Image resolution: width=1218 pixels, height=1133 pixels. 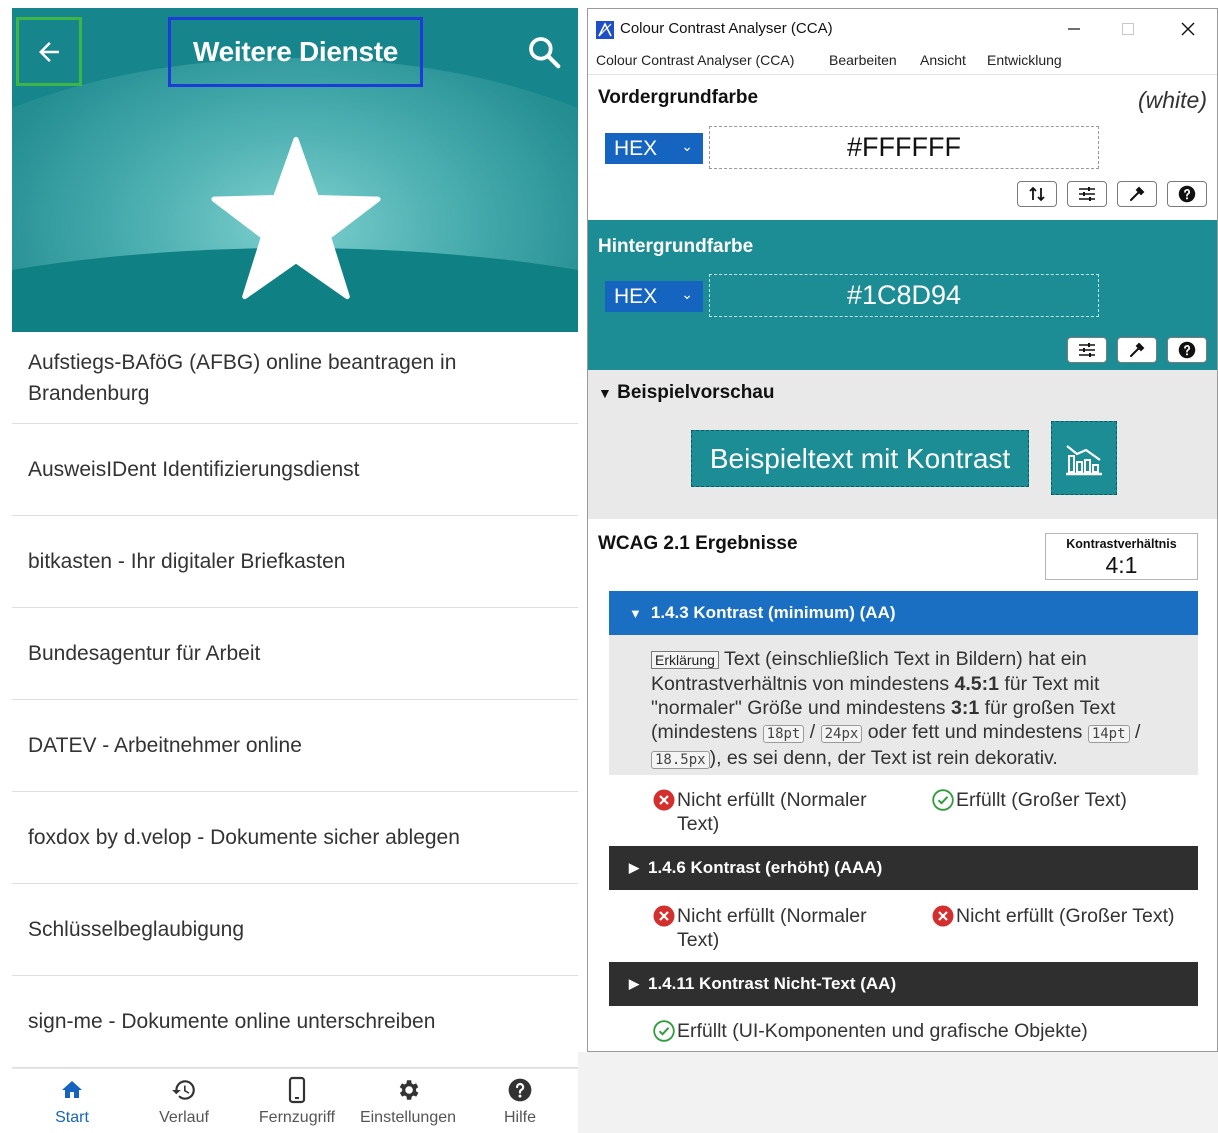 I want to click on list-item: AusweisIDent Identifizierungsdienst, so click(x=295, y=470).